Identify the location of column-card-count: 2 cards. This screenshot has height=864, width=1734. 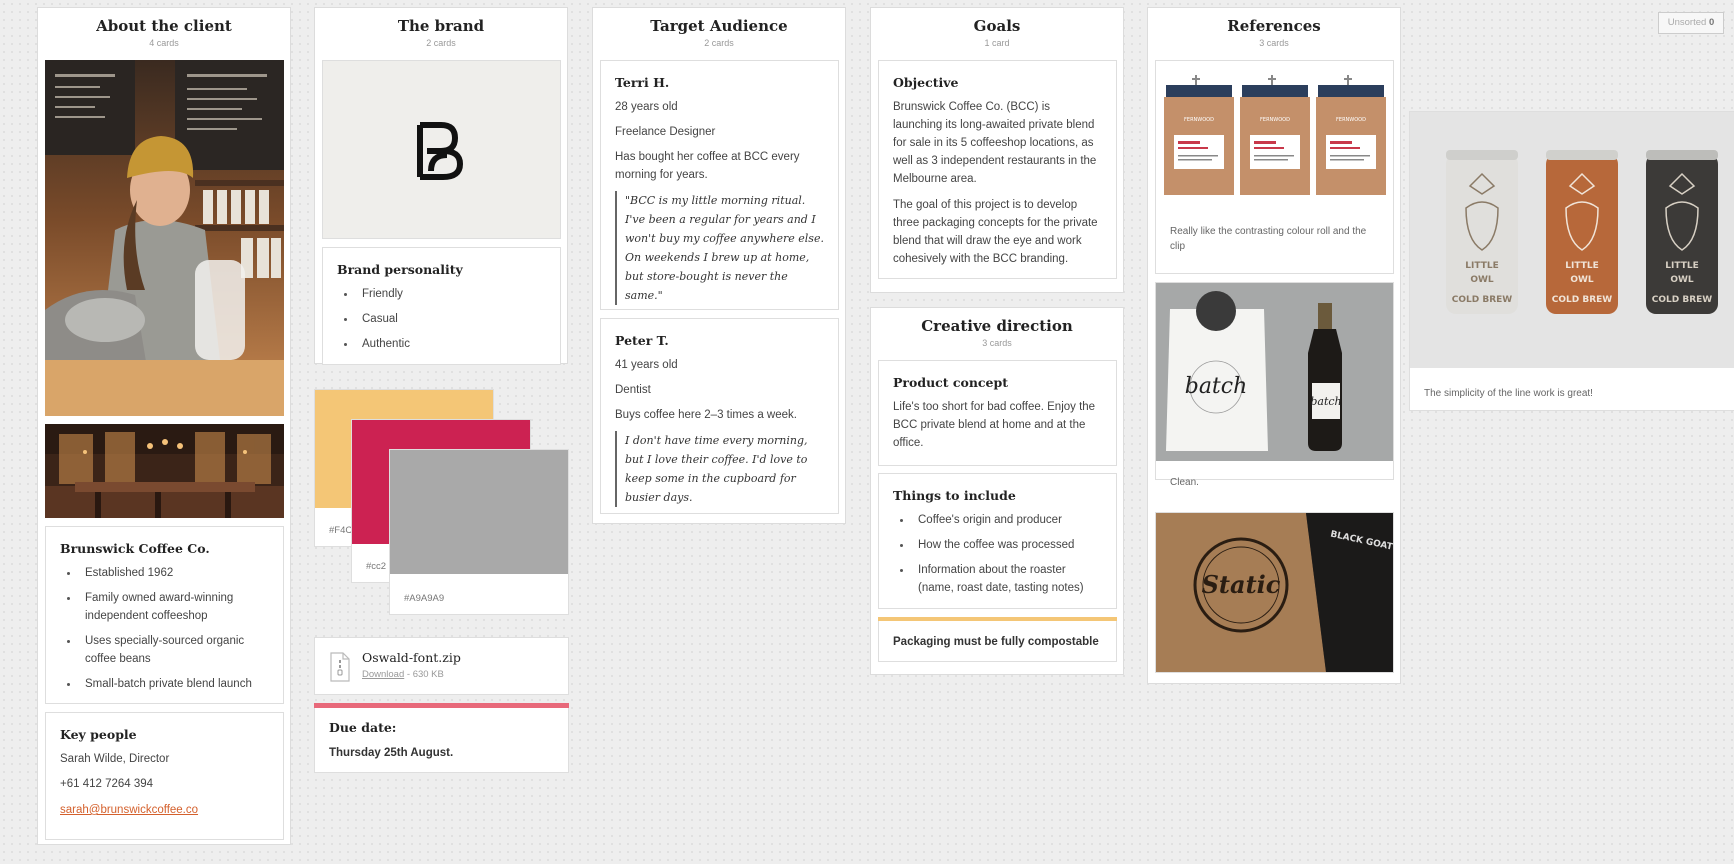
(719, 43).